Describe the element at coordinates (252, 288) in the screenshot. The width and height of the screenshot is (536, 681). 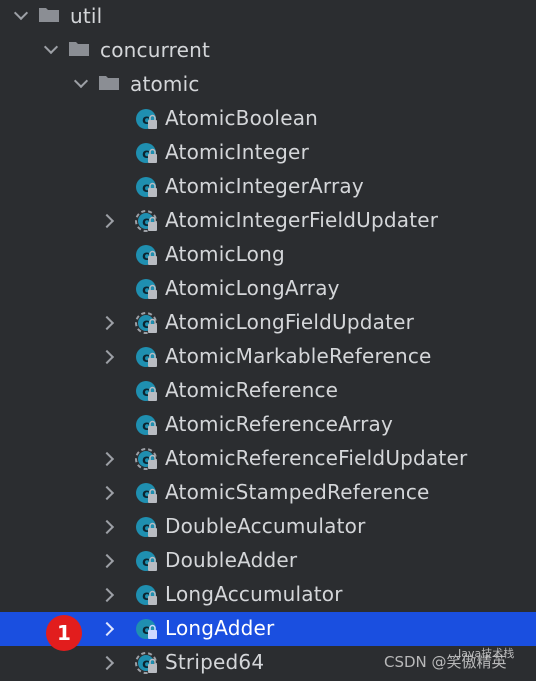
I see `tree-item-label: AtomicLongArray` at that location.